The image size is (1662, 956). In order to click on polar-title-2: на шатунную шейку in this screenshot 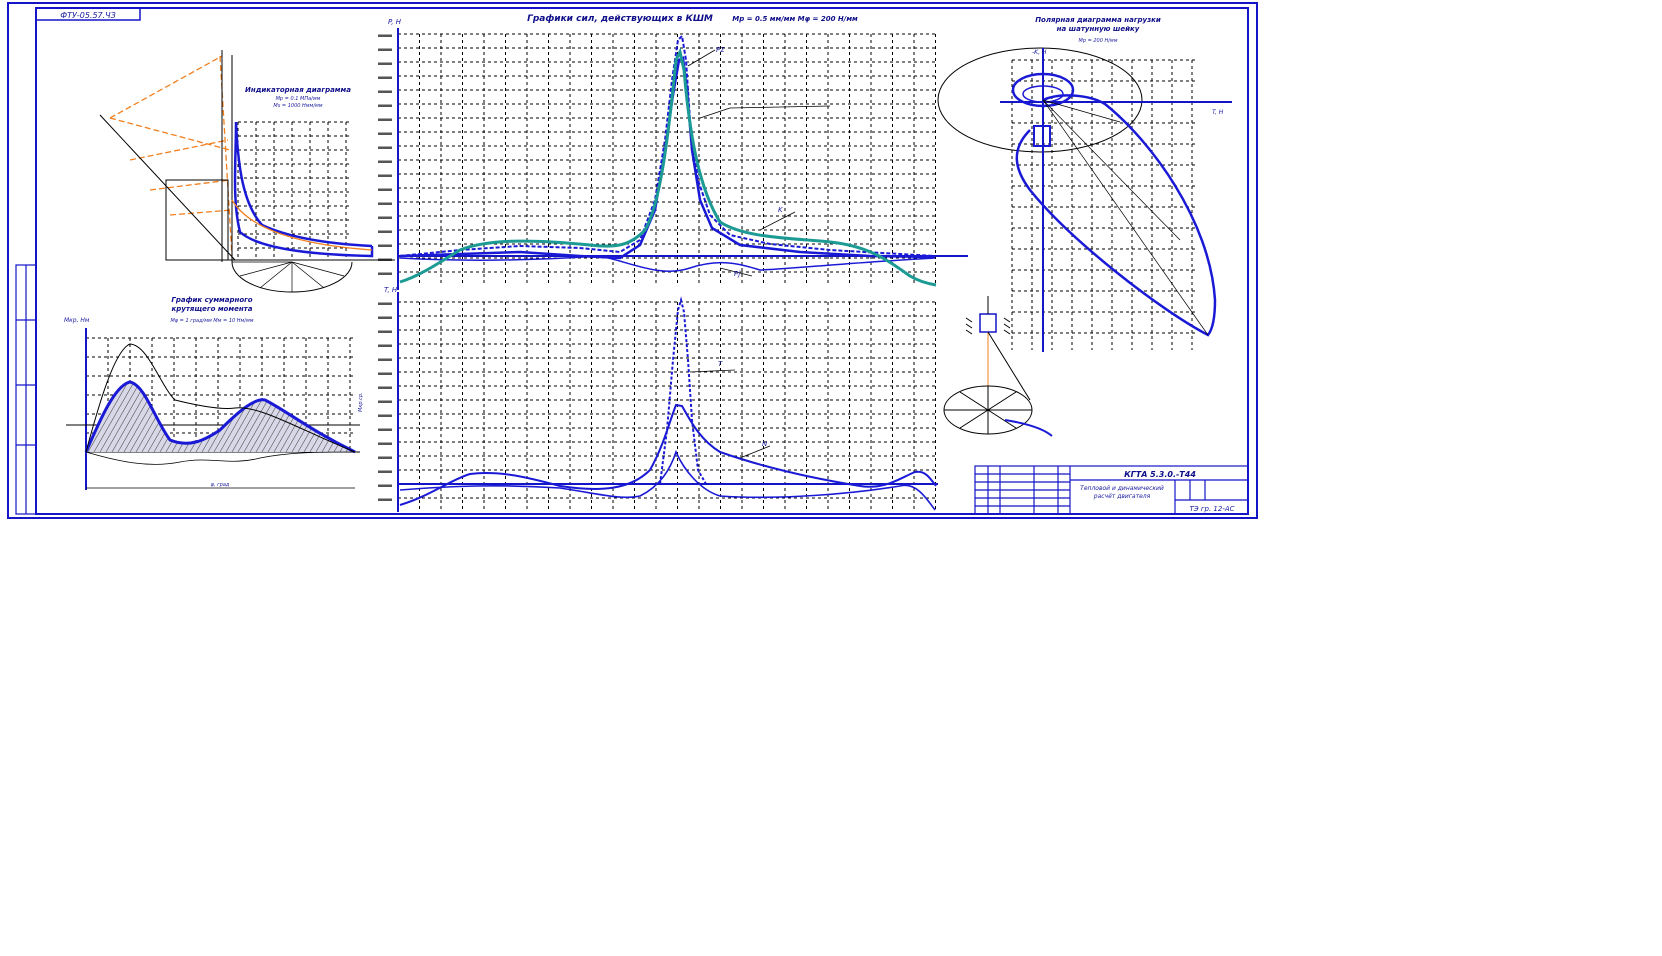, I will do `click(1098, 29)`.